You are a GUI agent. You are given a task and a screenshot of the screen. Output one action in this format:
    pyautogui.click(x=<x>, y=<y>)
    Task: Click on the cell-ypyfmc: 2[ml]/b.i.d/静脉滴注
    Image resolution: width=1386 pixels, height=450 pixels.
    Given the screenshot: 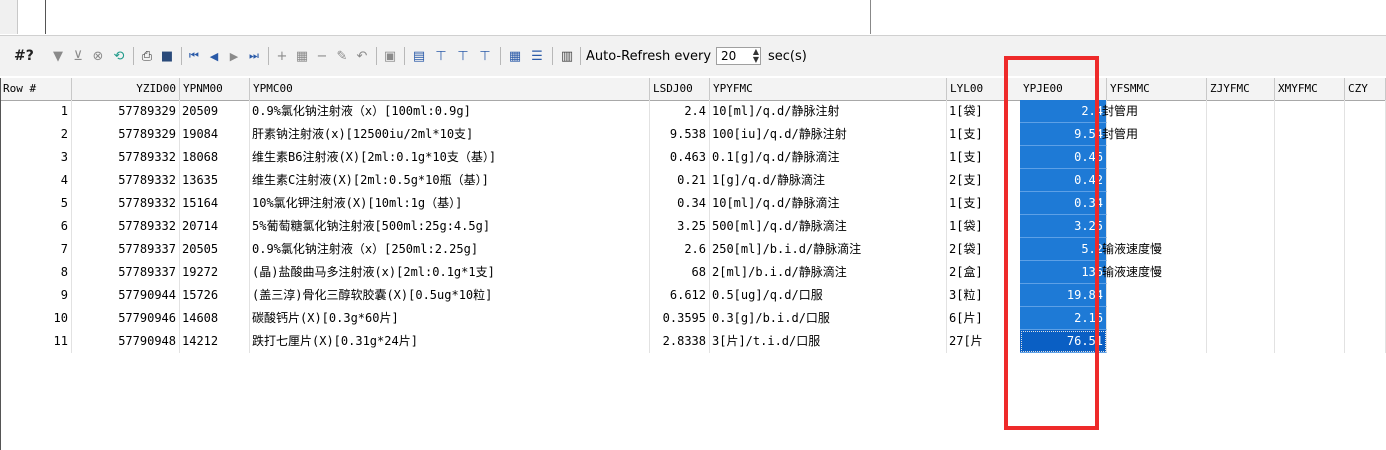 What is the action you would take?
    pyautogui.click(x=828, y=272)
    